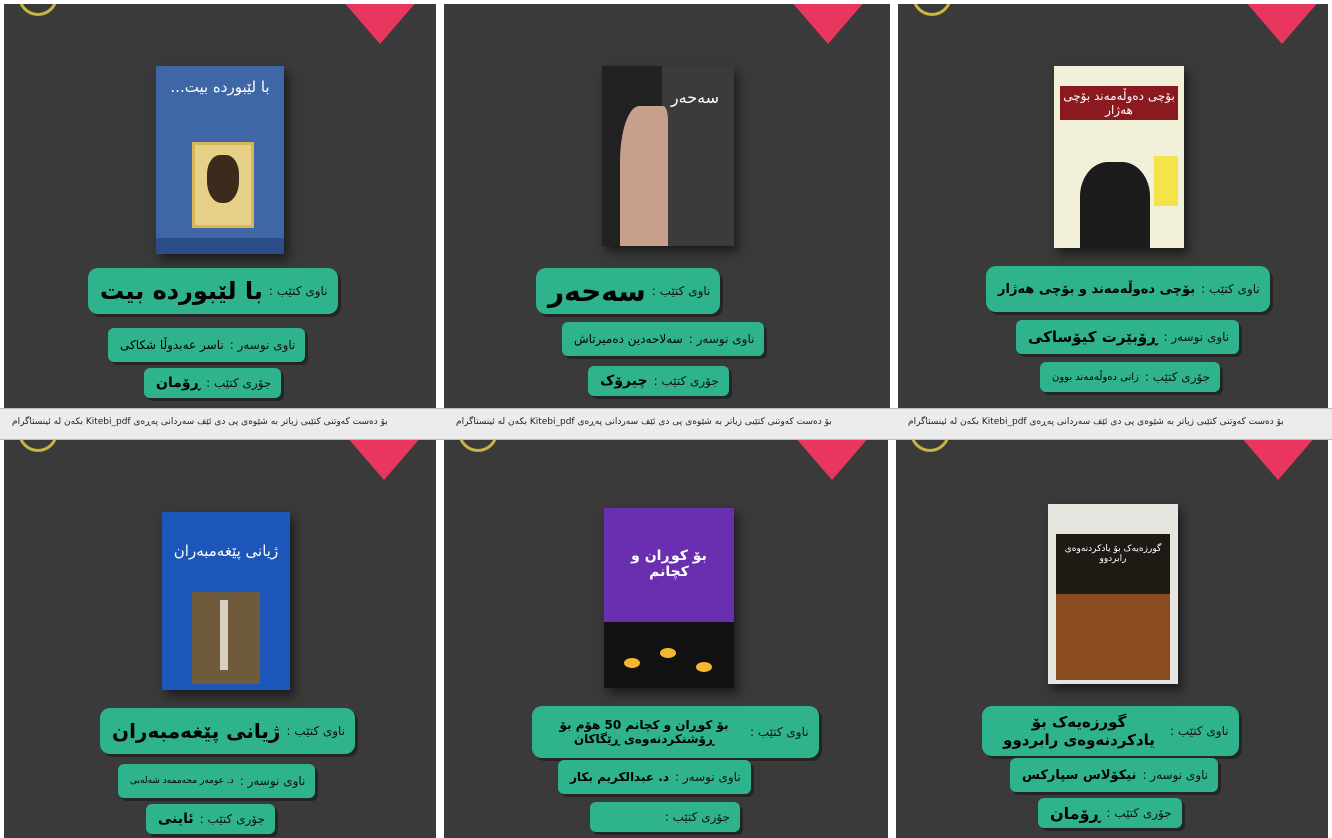 This screenshot has width=1332, height=838. Describe the element at coordinates (1079, 775) in the screenshot. I see `author-name: نیکۆلاس سپارکس` at that location.